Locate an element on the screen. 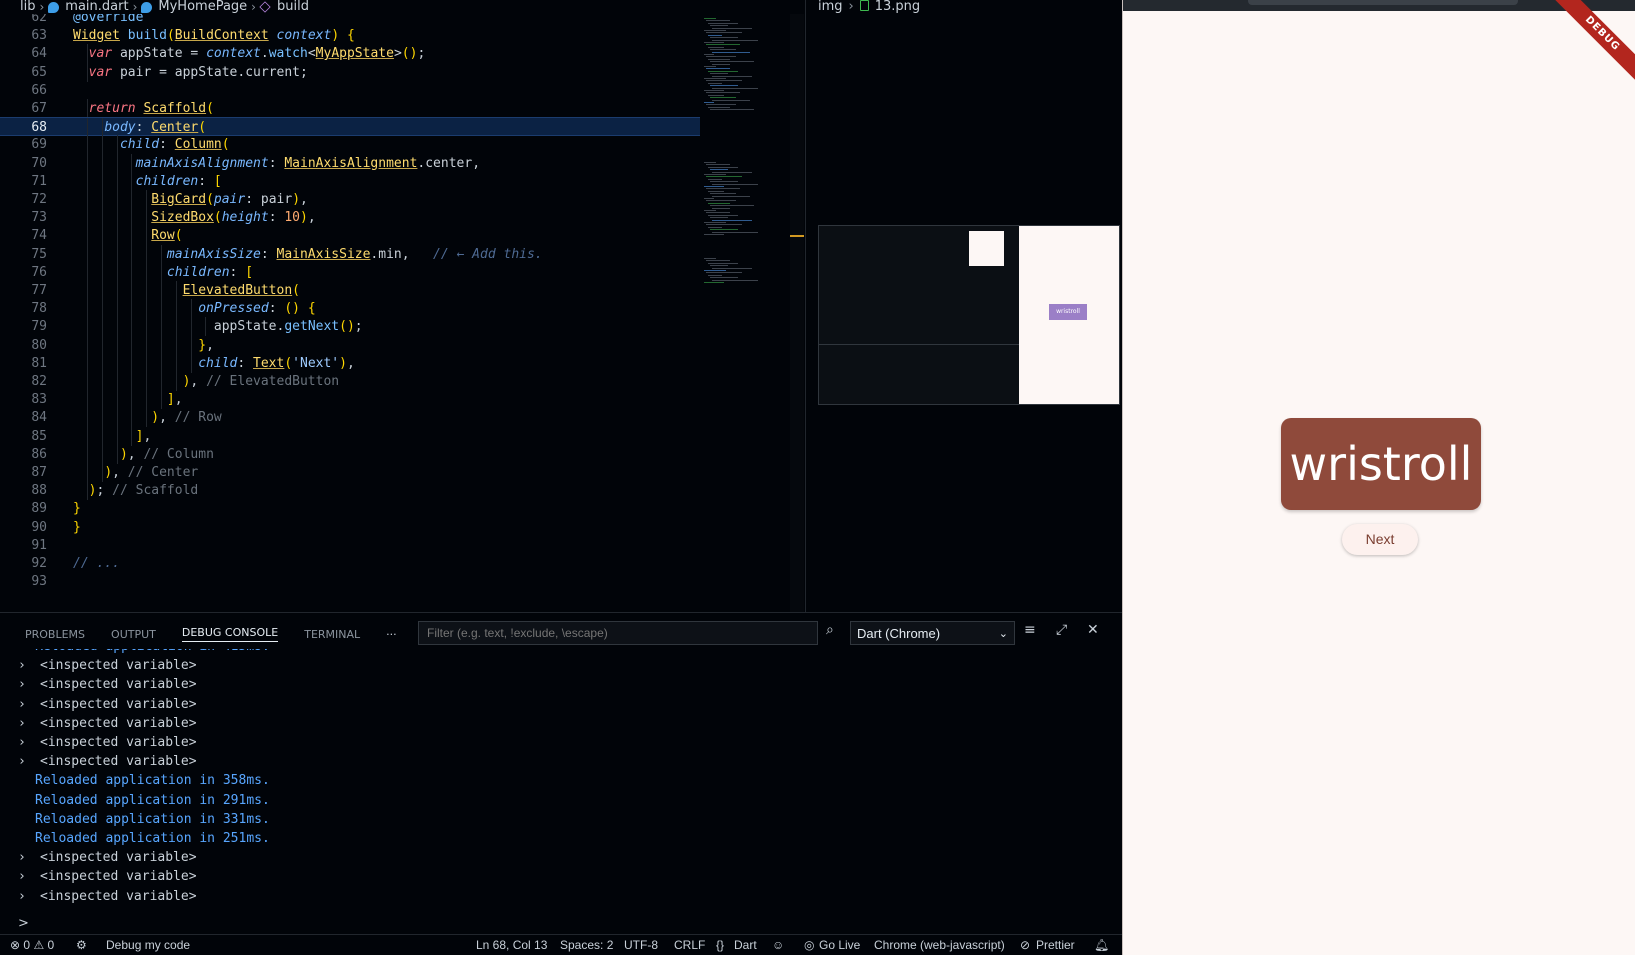  code-line: 67 return Scaffold( is located at coordinates (350, 108).